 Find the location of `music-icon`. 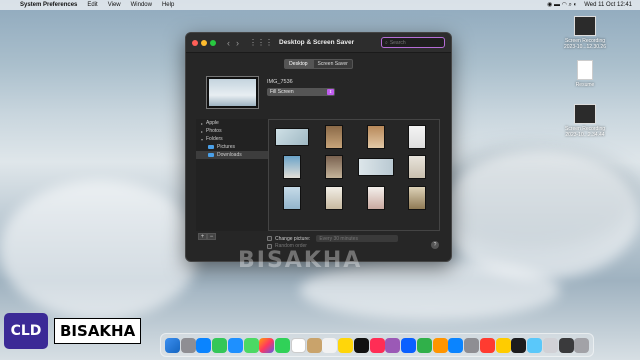

music-icon is located at coordinates (377, 345).